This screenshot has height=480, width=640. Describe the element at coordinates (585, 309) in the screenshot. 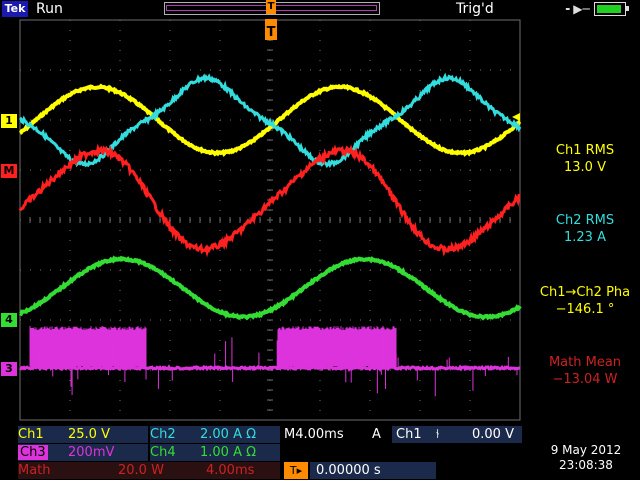

I see `measurement-value: −146.1 °` at that location.